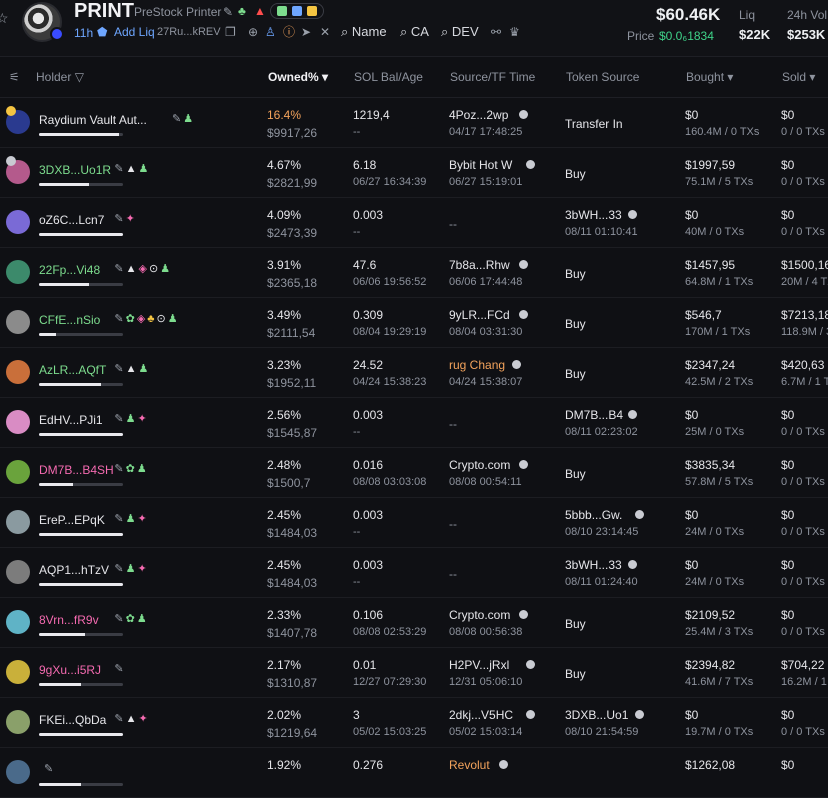 This screenshot has height=798, width=828. Describe the element at coordinates (710, 765) in the screenshot. I see `bought-usd: $1262,08` at that location.